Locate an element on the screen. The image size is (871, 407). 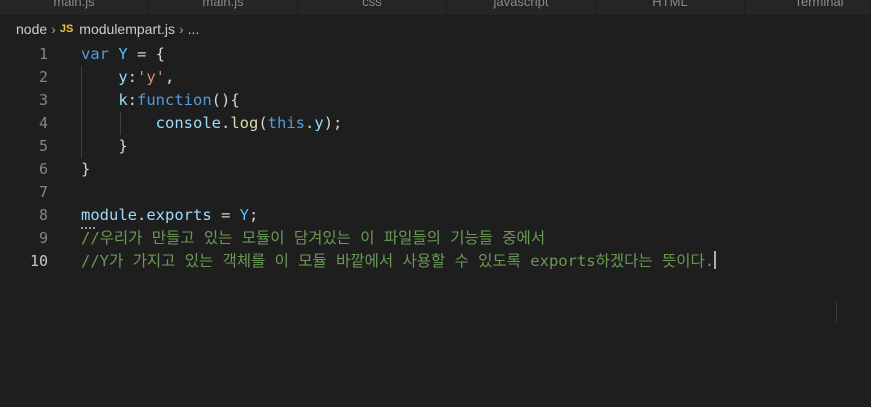
tab-javascript: javascript is located at coordinates (521, 7).